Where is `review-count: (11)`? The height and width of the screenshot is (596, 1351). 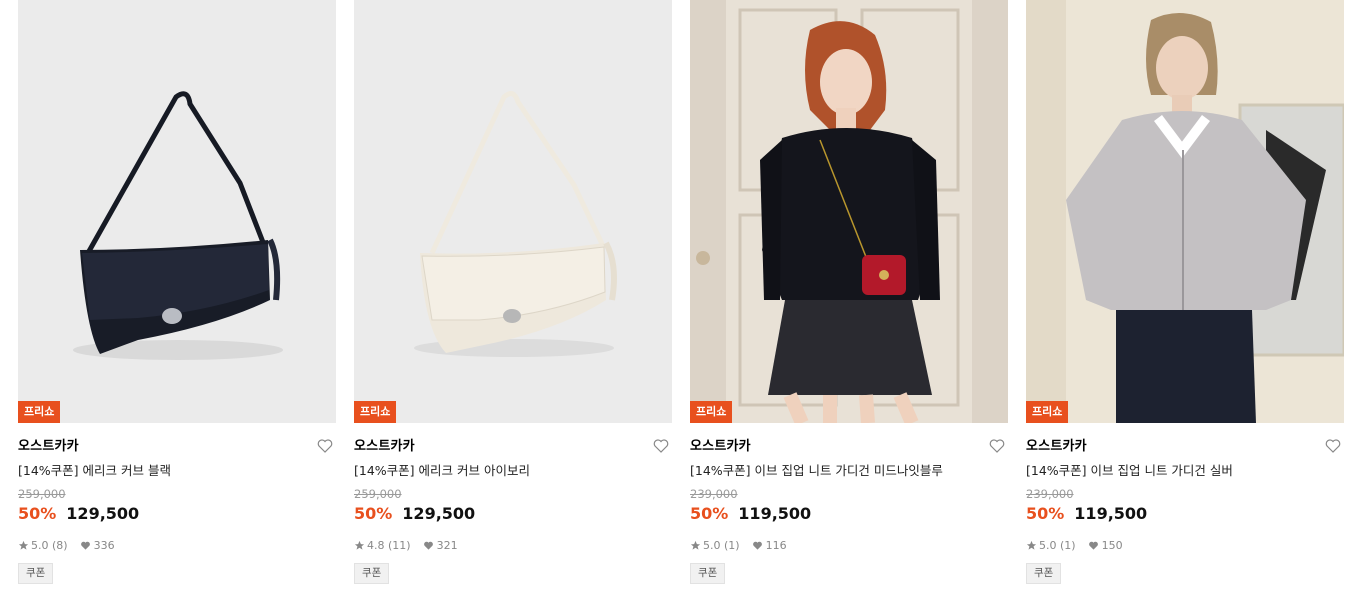 review-count: (11) is located at coordinates (399, 545).